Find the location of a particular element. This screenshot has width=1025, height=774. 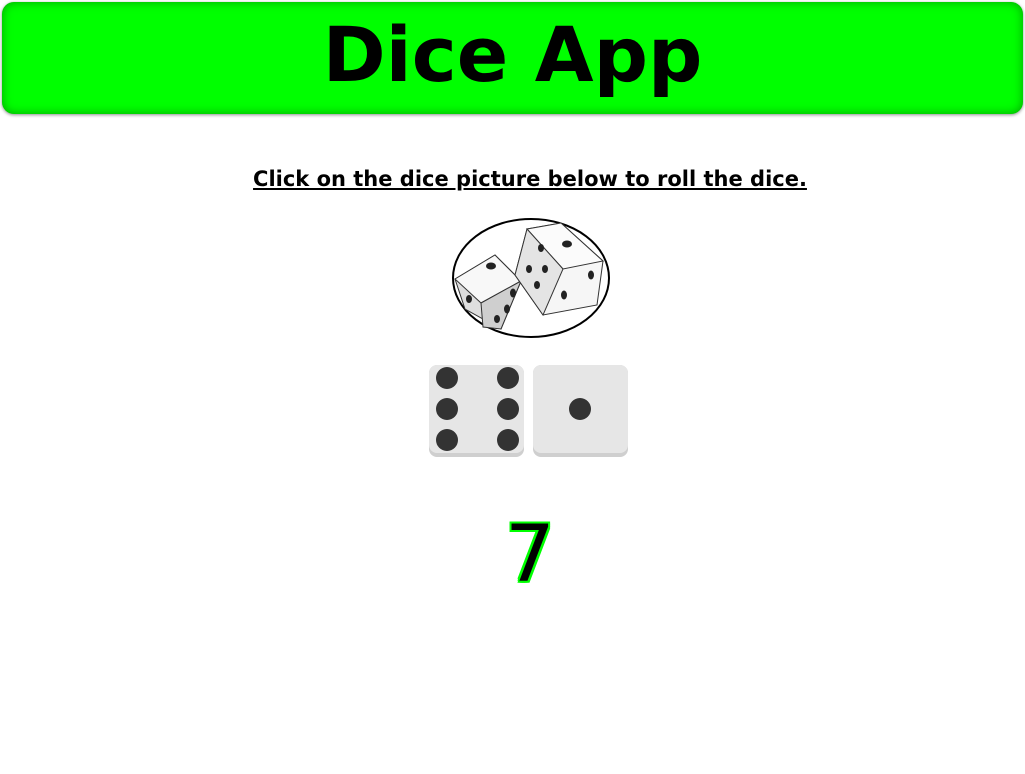

app-title: Dice App is located at coordinates (512, 54).